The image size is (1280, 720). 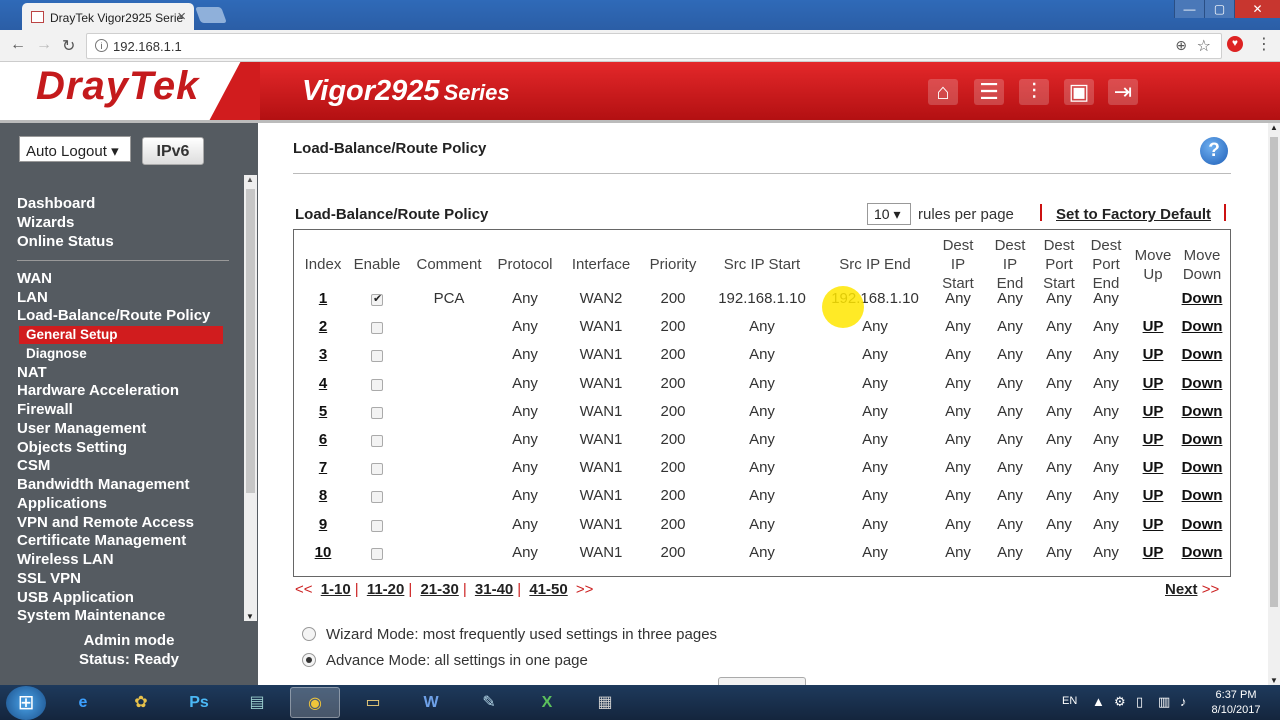 I want to click on rule-index-link: 1, so click(x=323, y=298).